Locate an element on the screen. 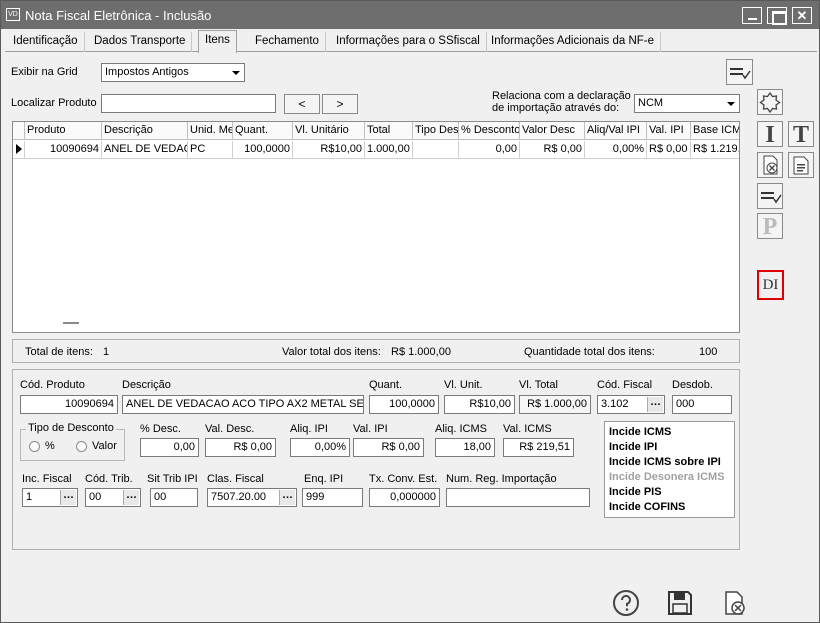 This screenshot has width=820, height=623. incide-icms-sobre-ipi-option: Incide ICMS sobre IPI is located at coordinates (669, 462).